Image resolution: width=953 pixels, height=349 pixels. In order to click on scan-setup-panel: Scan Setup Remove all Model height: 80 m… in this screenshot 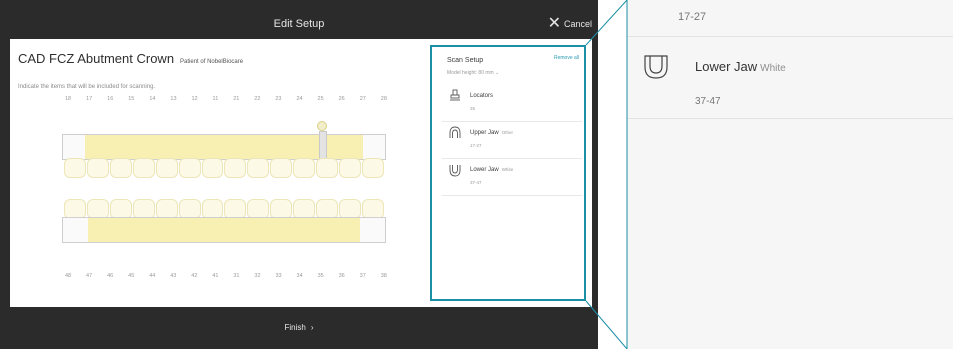, I will do `click(508, 173)`.